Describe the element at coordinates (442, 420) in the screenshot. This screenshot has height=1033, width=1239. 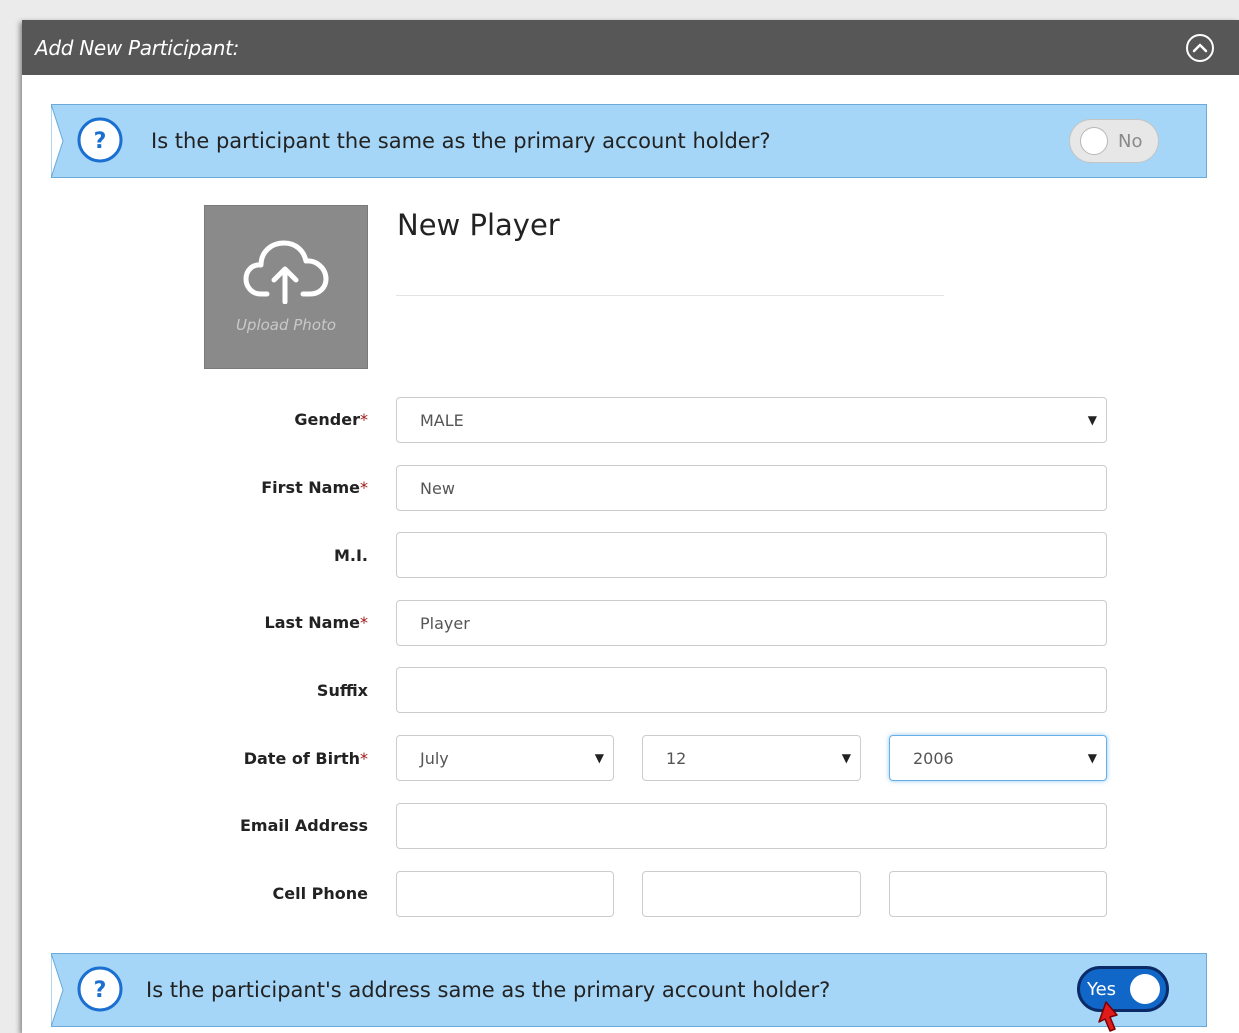
I see `gender-value: MALE` at that location.